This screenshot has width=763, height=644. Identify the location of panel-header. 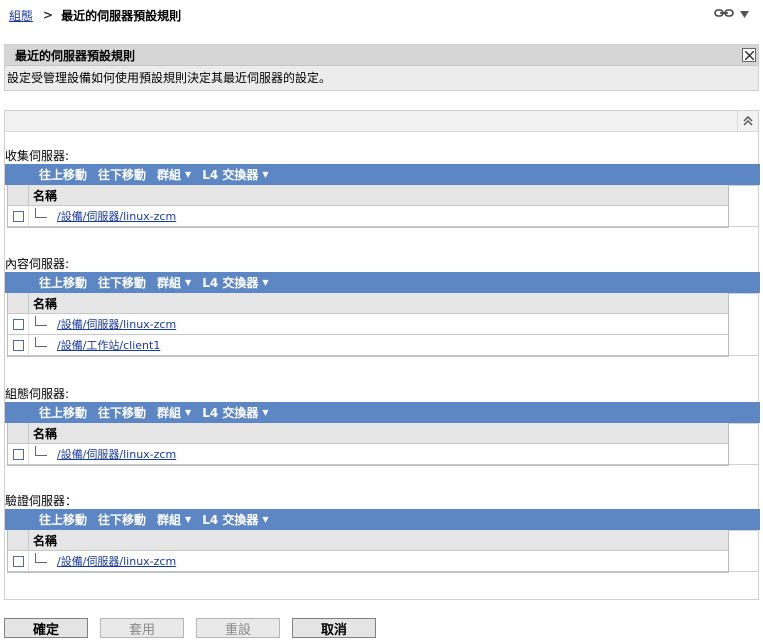
(381, 121).